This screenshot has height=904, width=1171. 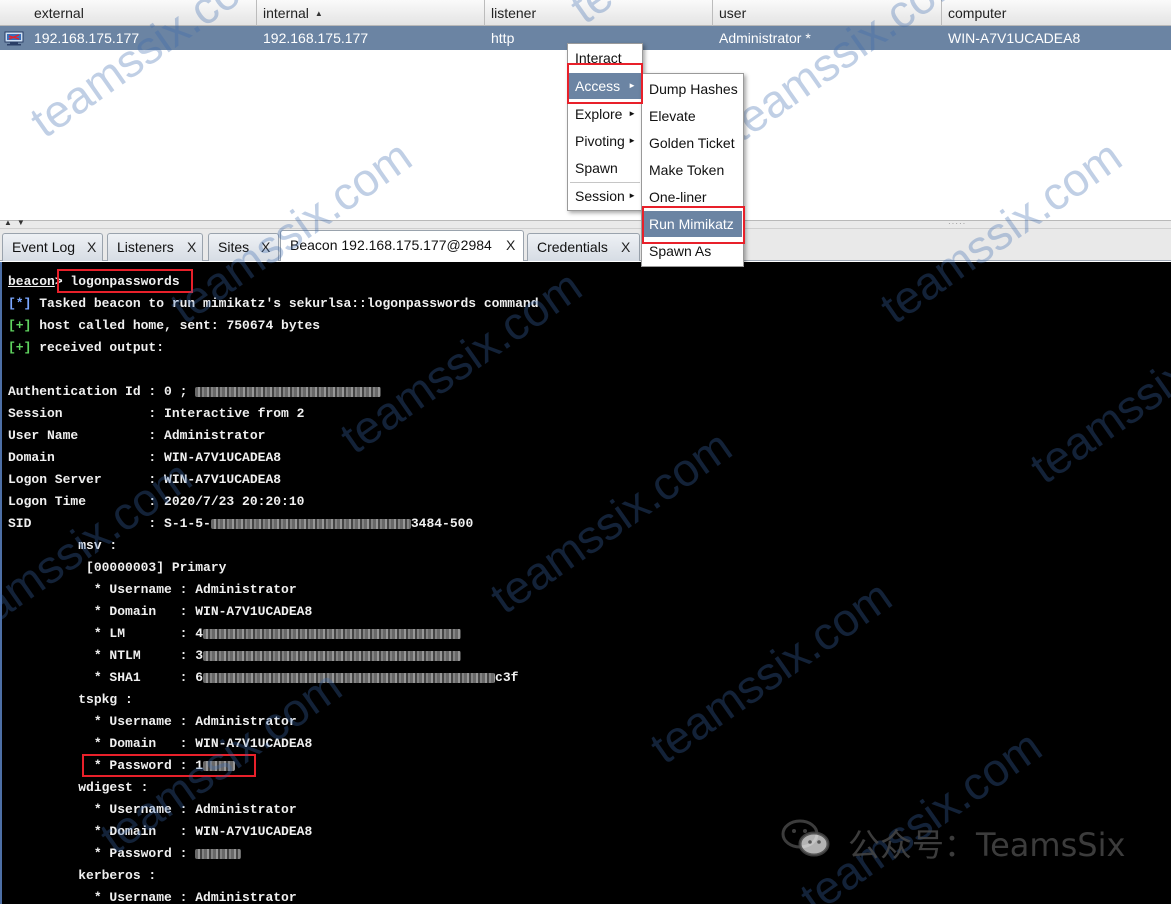 What do you see at coordinates (156, 413) in the screenshot?
I see `console-line: Session : Interactive from 2` at bounding box center [156, 413].